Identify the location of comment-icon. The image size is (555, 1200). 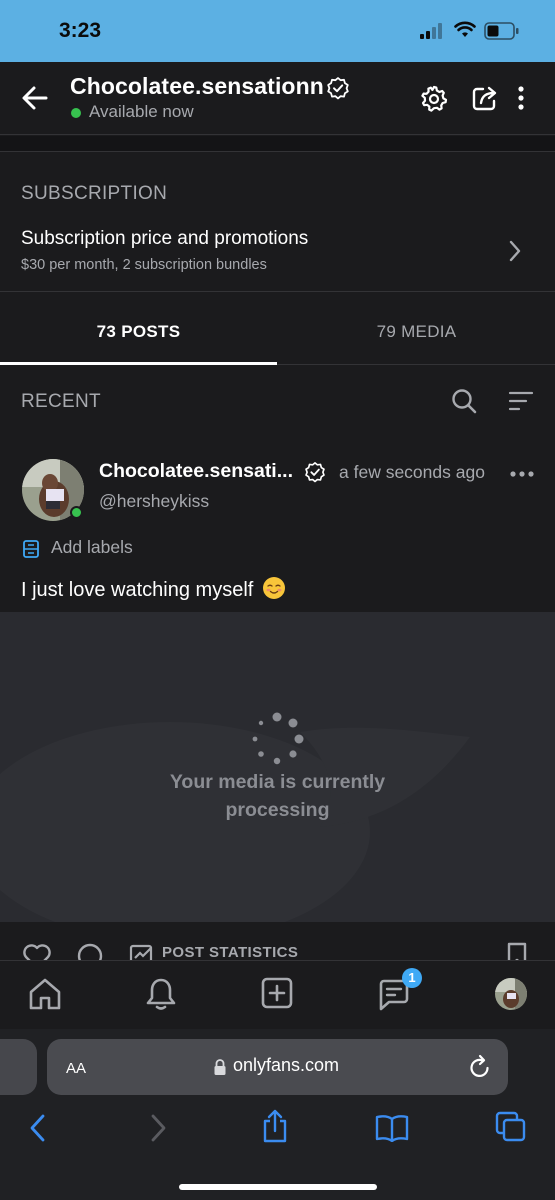
(90, 951).